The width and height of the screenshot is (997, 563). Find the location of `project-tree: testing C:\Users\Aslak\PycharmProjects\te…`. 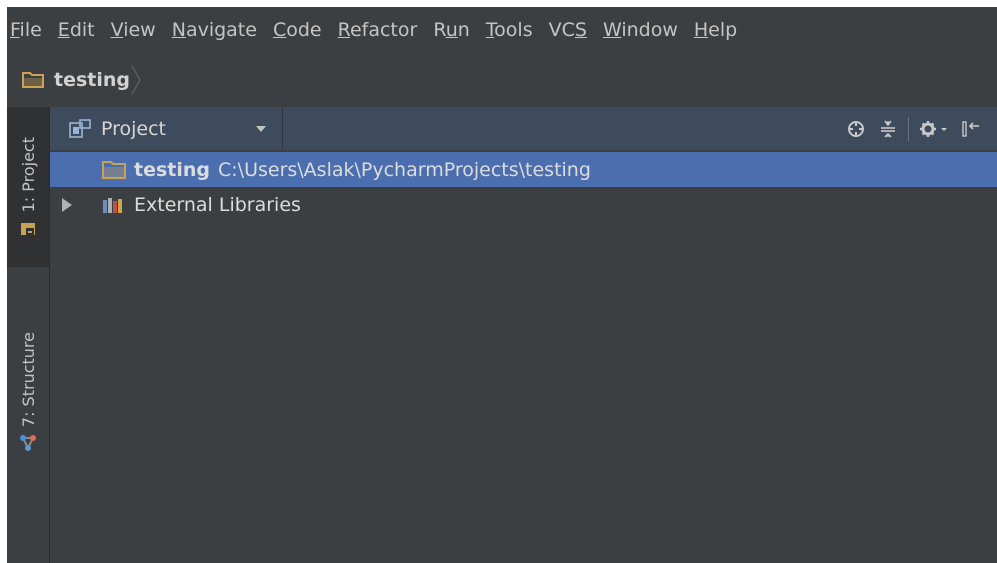

project-tree: testing C:\Users\Aslak\PycharmProjects\te… is located at coordinates (523, 187).